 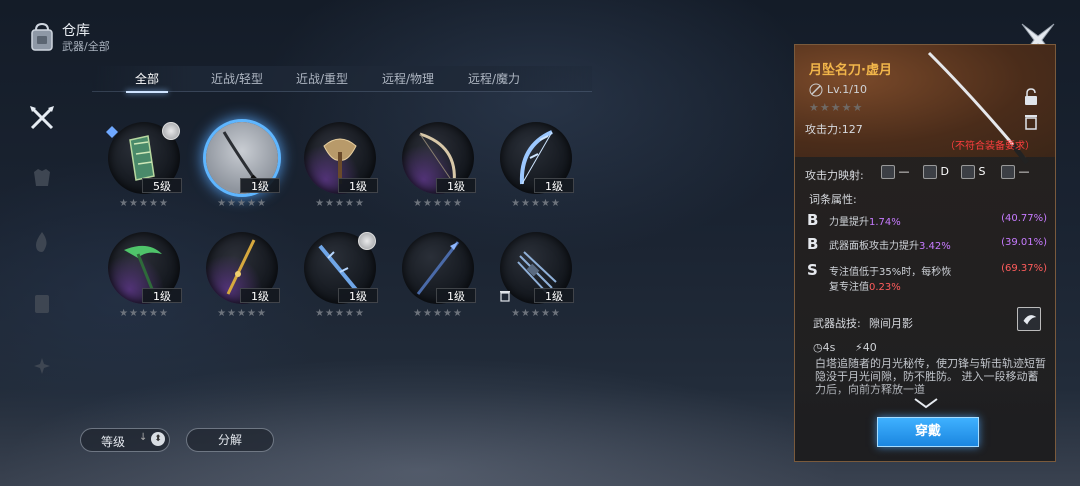 I want to click on affix-row: S 专注值低于35%时，每秒恢 复专注值0.23% (69.37%), so click(x=927, y=277).